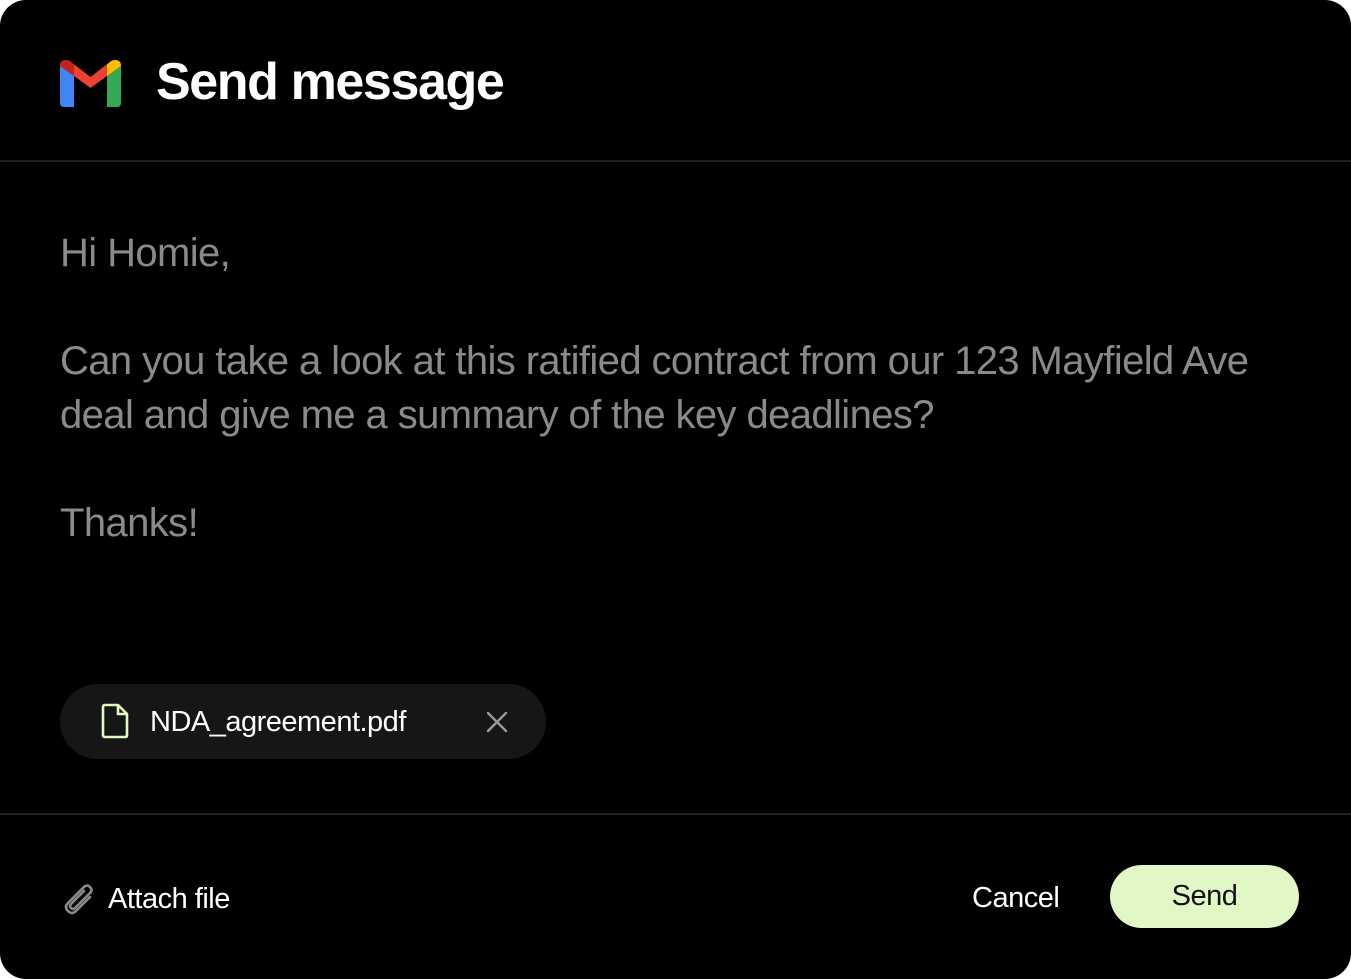 The width and height of the screenshot is (1351, 979). Describe the element at coordinates (330, 82) in the screenshot. I see `dialog-title: Send message` at that location.